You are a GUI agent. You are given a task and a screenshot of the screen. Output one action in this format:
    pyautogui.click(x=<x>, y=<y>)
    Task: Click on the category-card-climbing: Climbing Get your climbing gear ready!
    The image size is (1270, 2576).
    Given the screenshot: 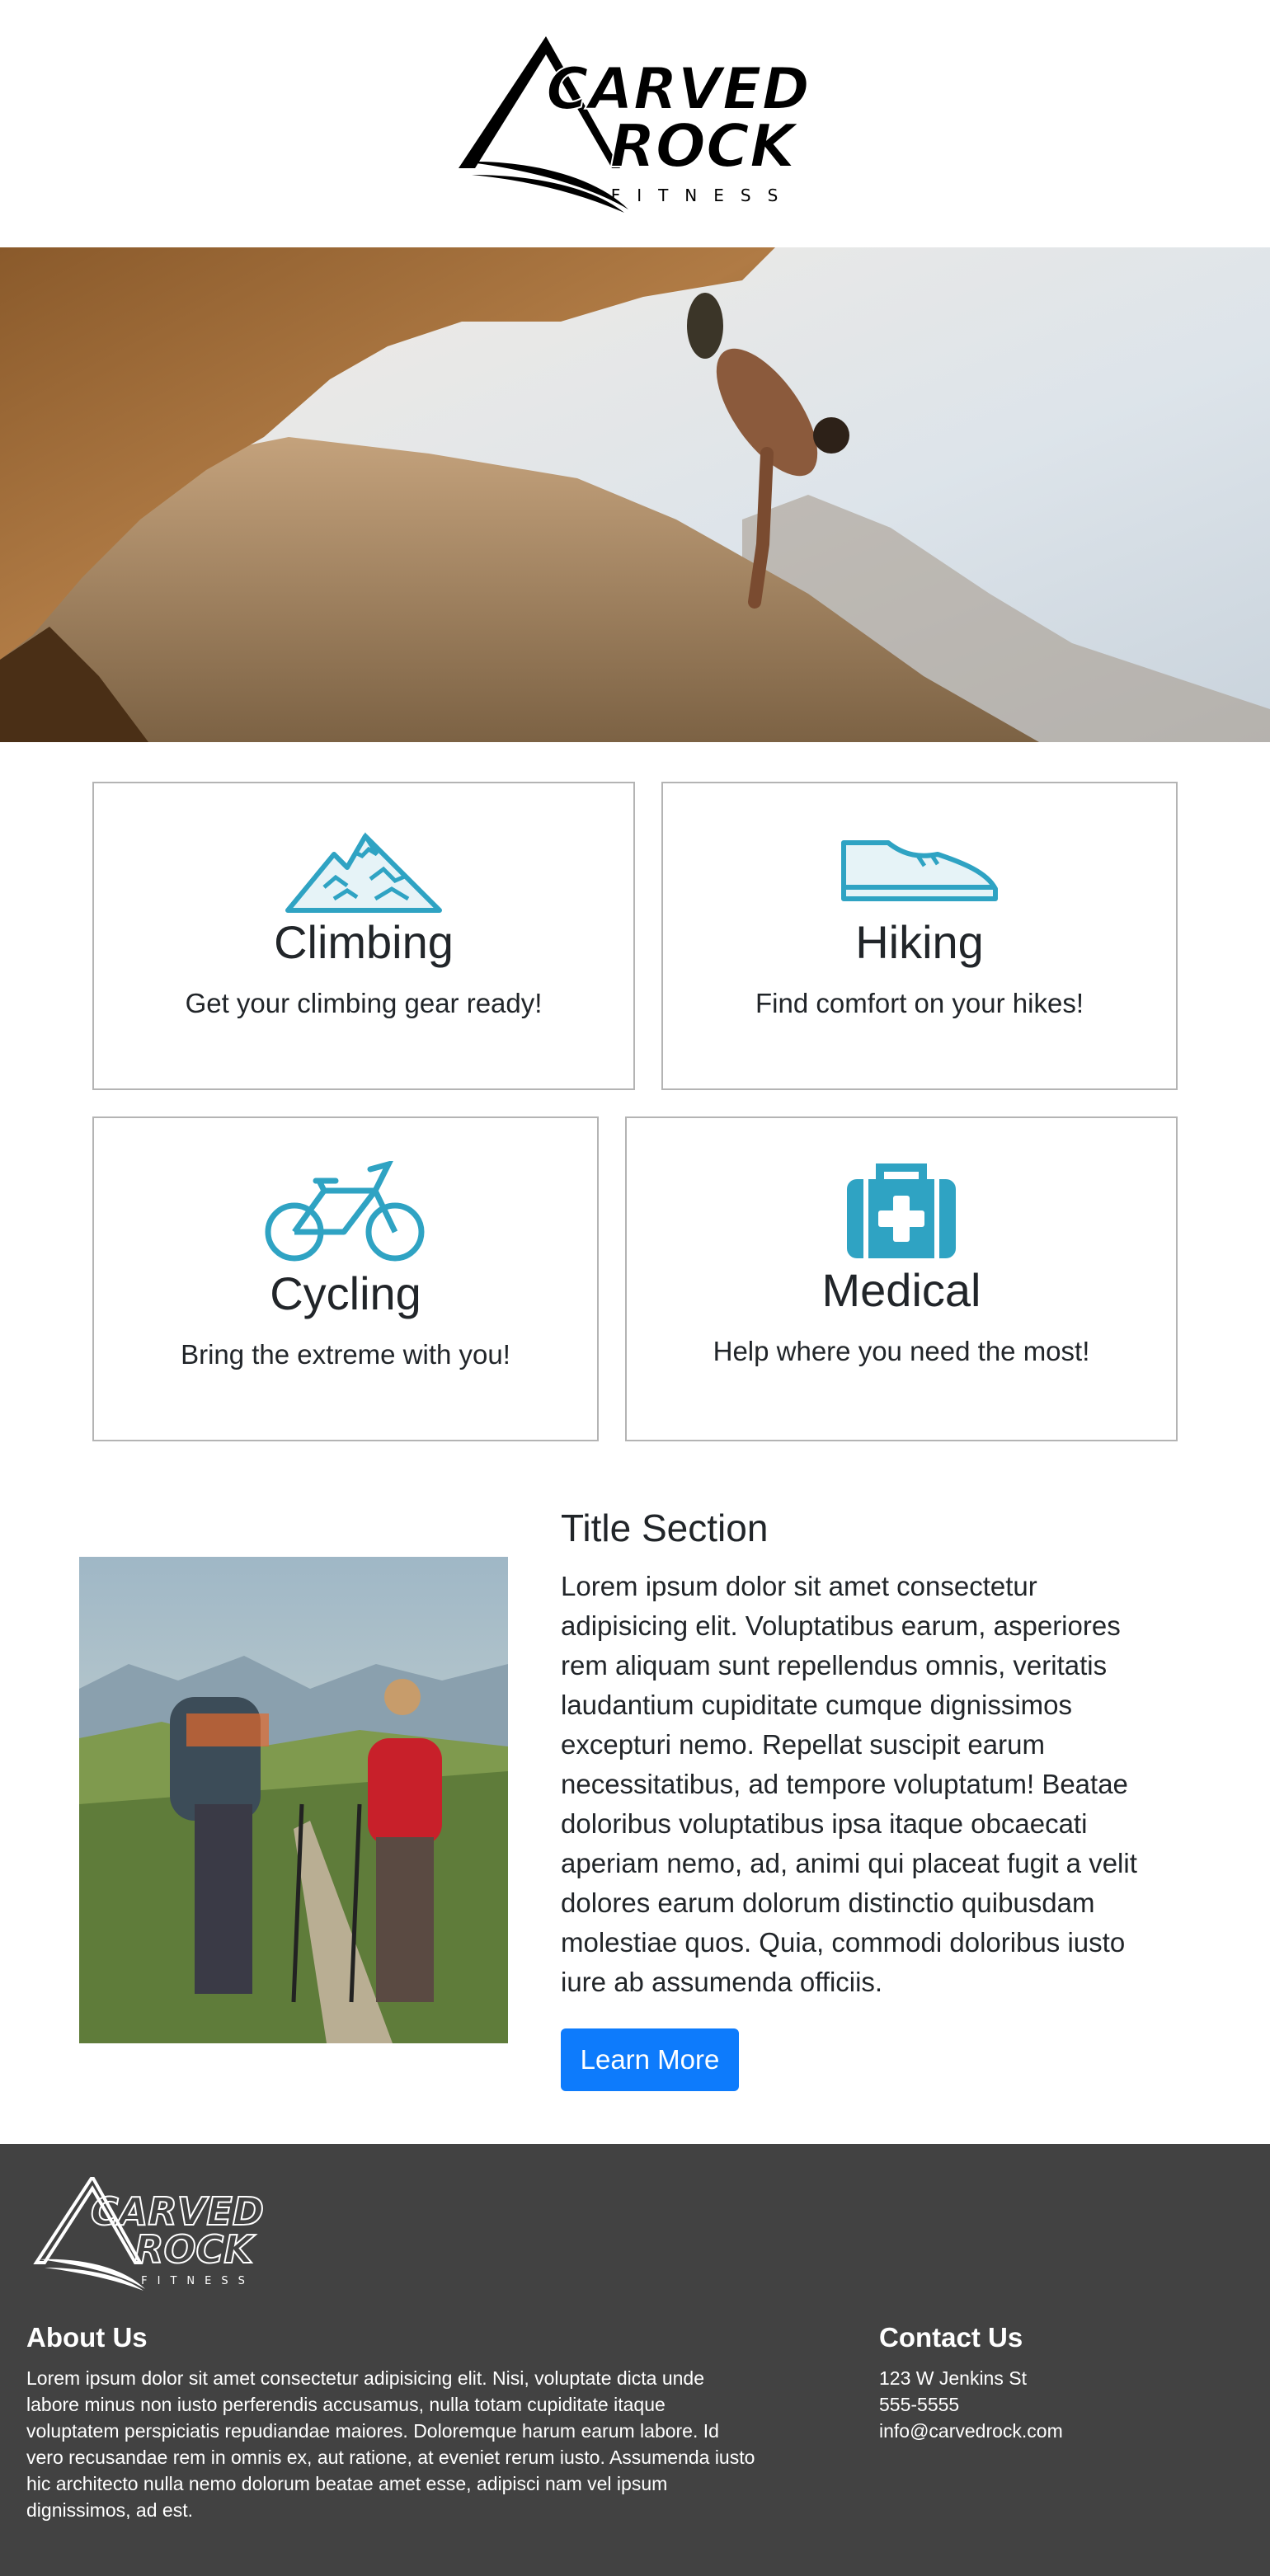 What is the action you would take?
    pyautogui.click(x=364, y=936)
    